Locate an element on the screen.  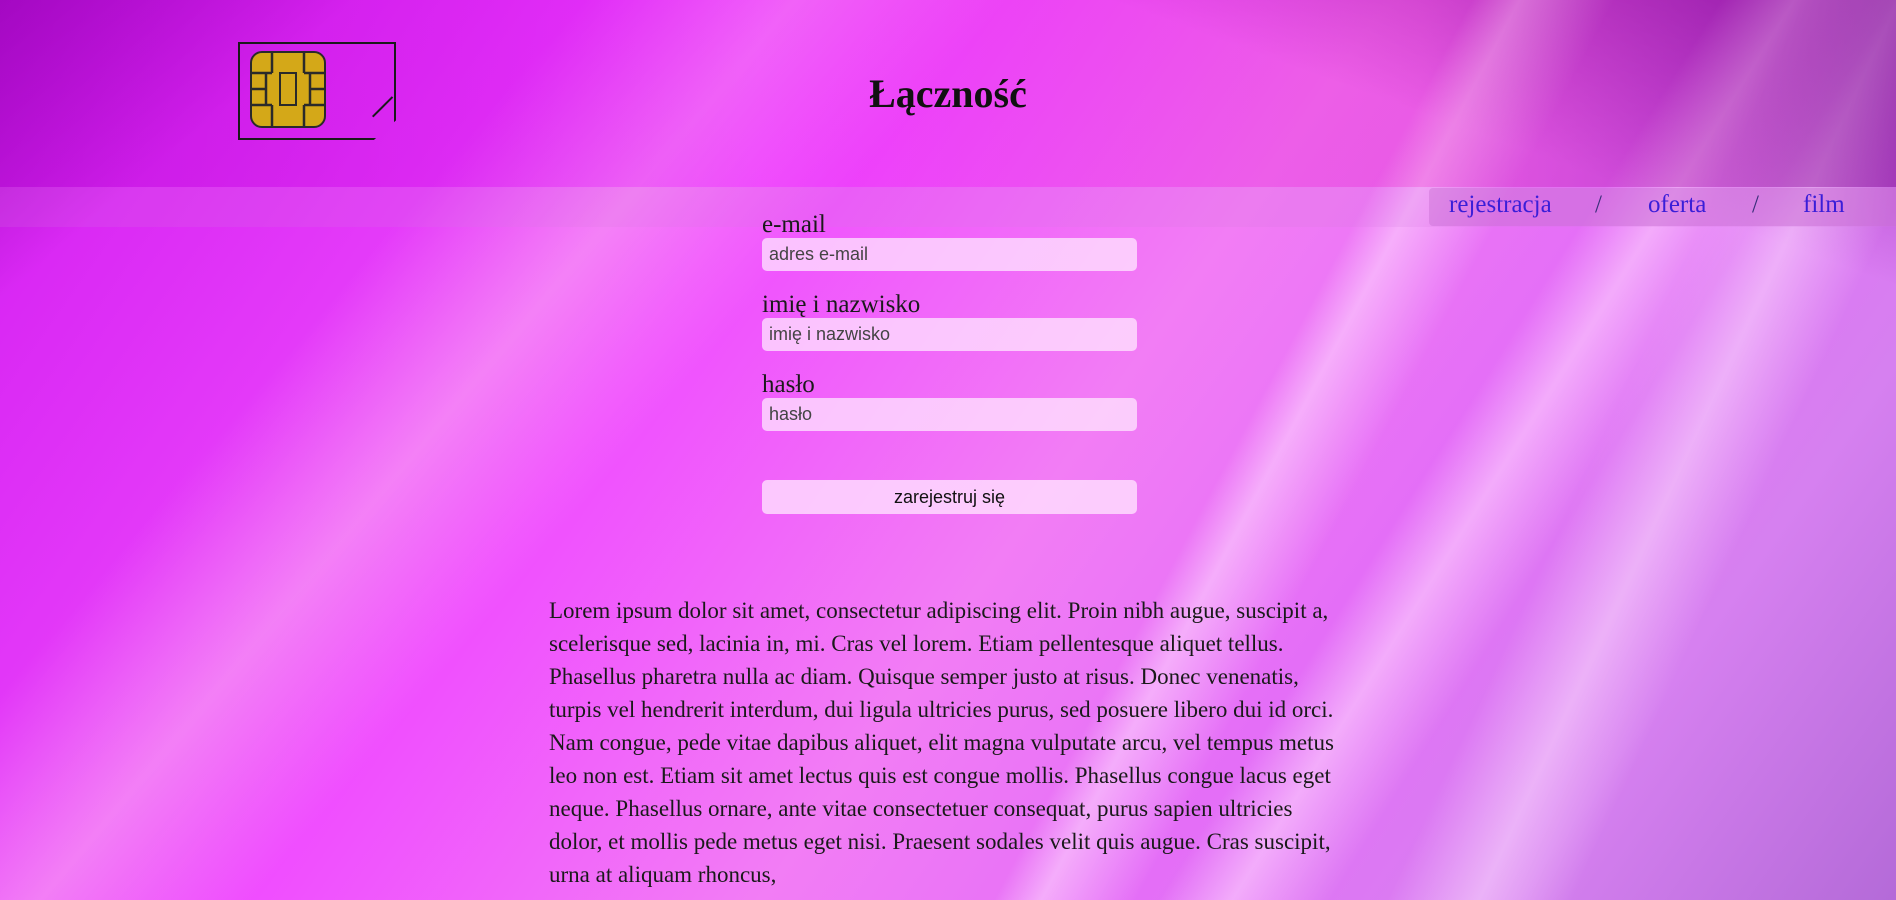
nav-link-oferta: oferta is located at coordinates (1677, 205).